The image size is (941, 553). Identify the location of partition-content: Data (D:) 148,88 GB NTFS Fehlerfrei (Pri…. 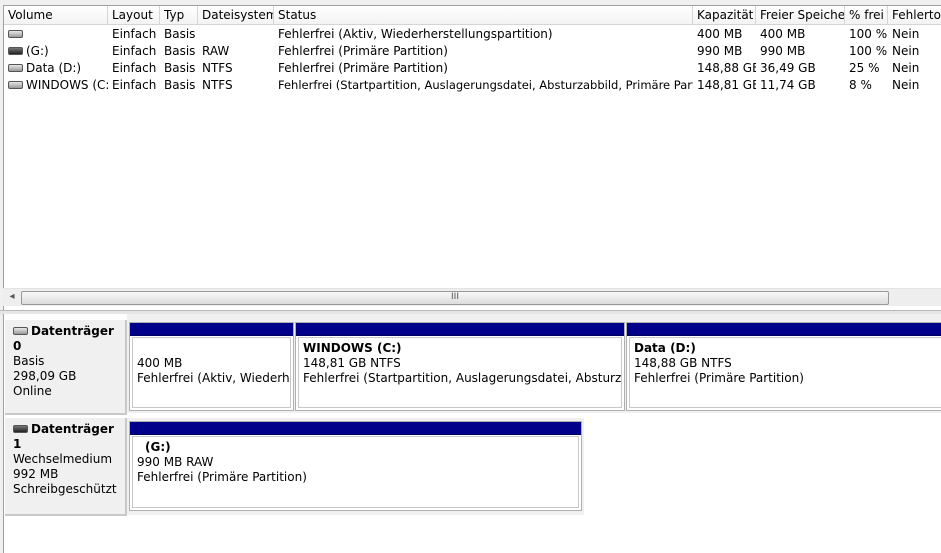
(785, 372).